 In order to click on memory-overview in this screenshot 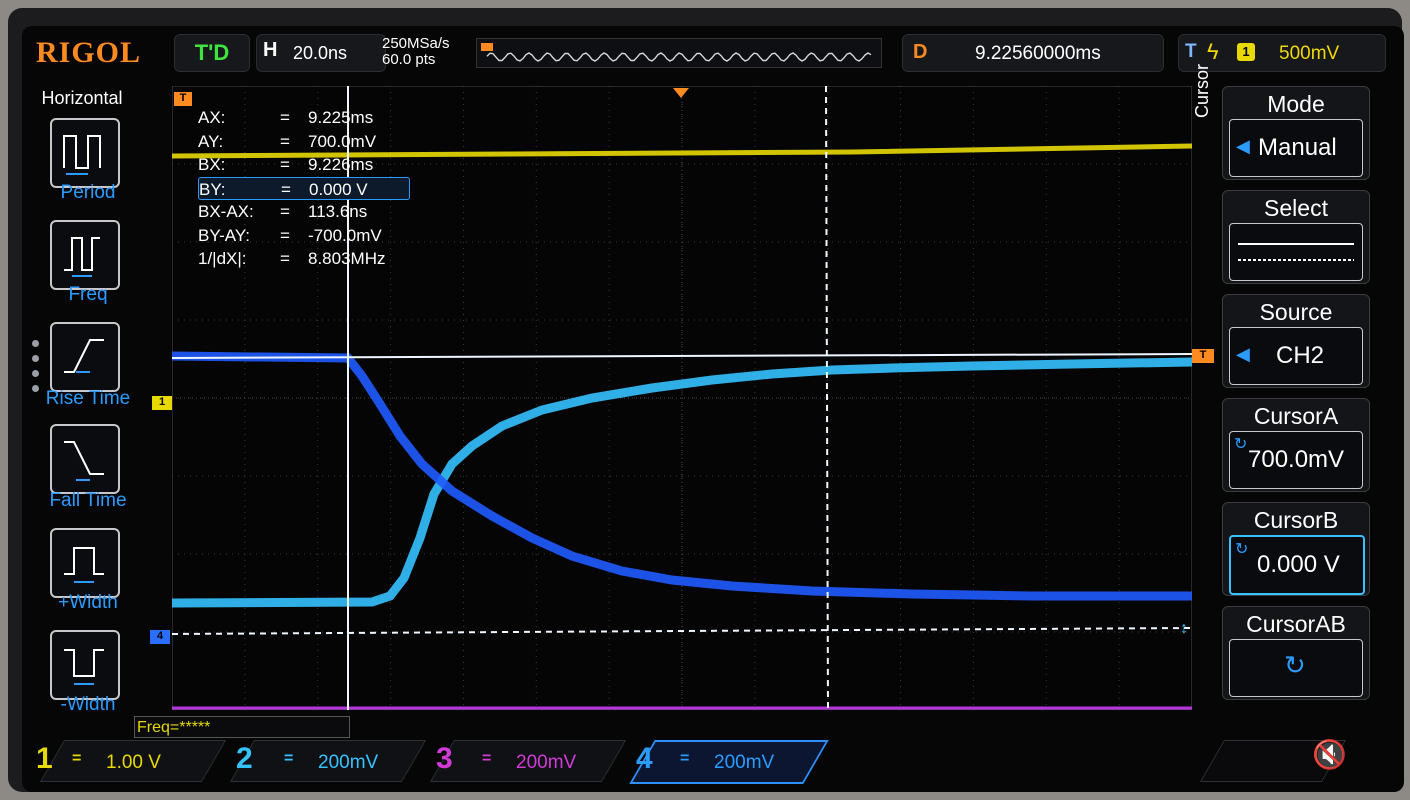, I will do `click(679, 53)`.